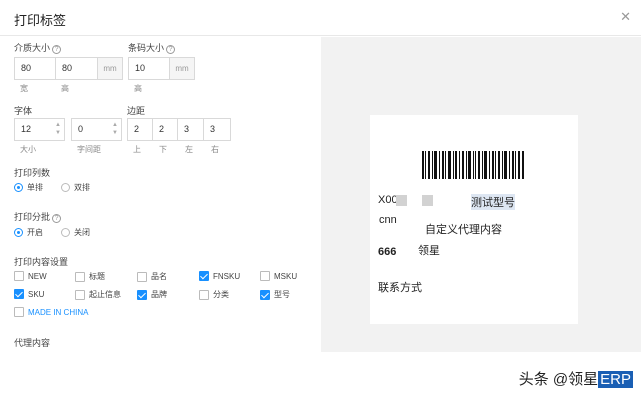  Describe the element at coordinates (625, 17) in the screenshot. I see `close-icon: ✕` at that location.